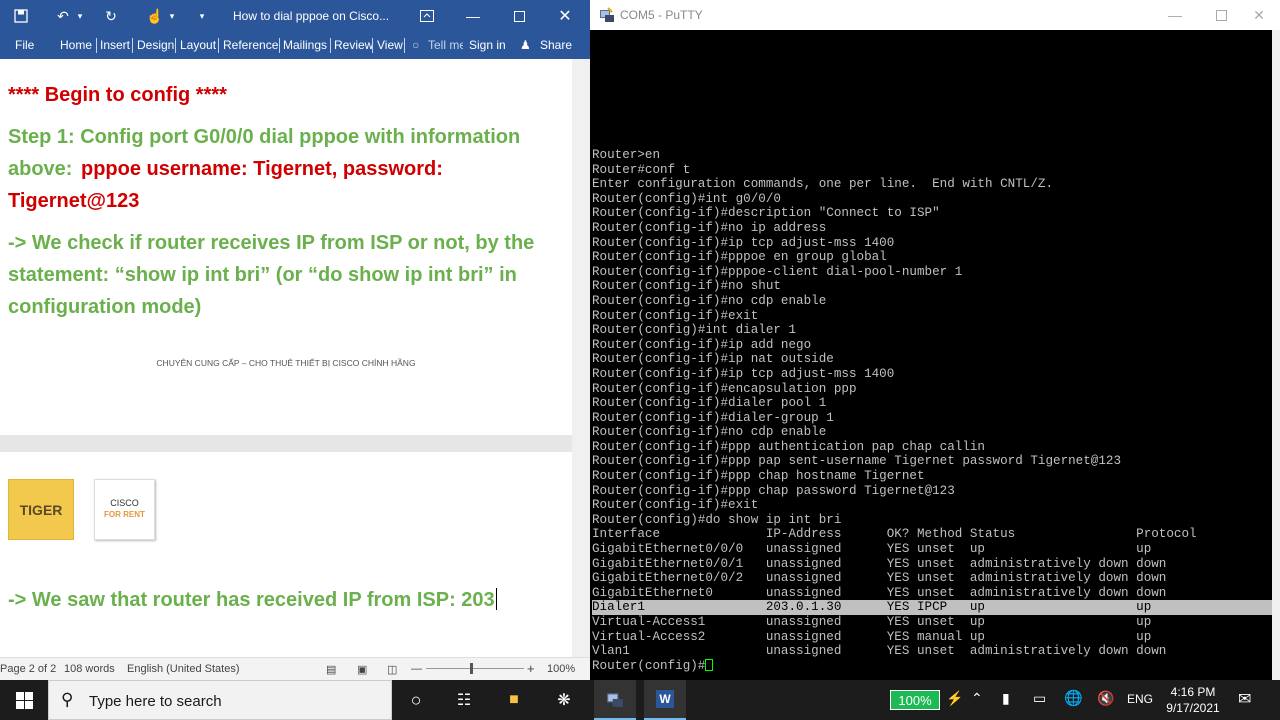 The height and width of the screenshot is (720, 1280). I want to click on browser-icon: ❋, so click(564, 700).